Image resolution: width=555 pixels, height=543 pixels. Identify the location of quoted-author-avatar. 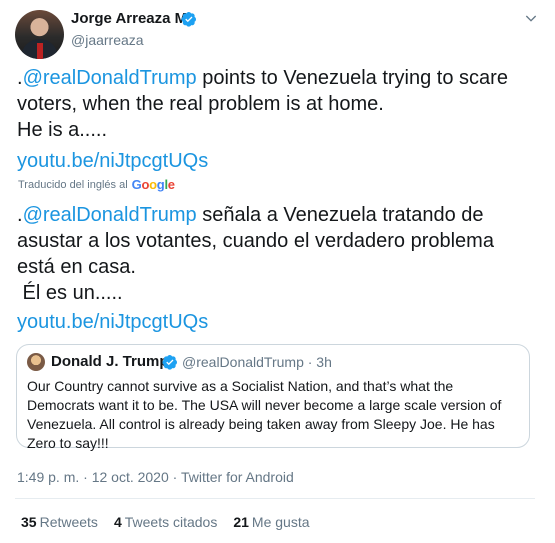
(36, 362).